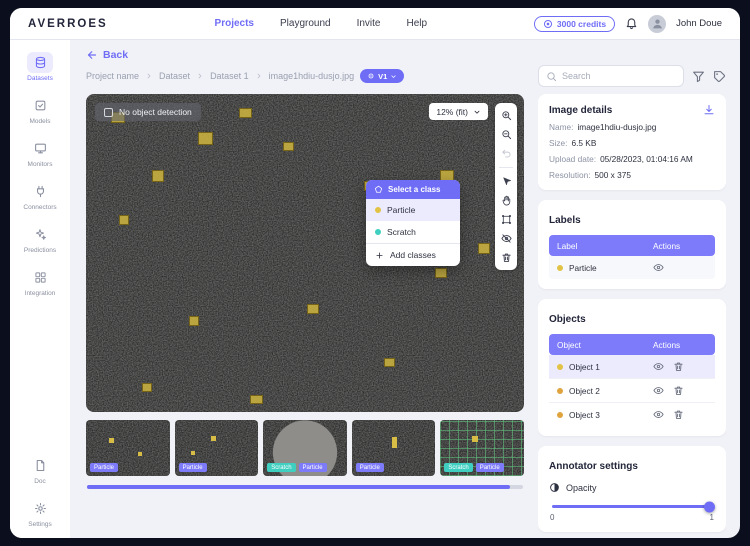 This screenshot has height=546, width=750. Describe the element at coordinates (506, 153) in the screenshot. I see `undo-button` at that location.